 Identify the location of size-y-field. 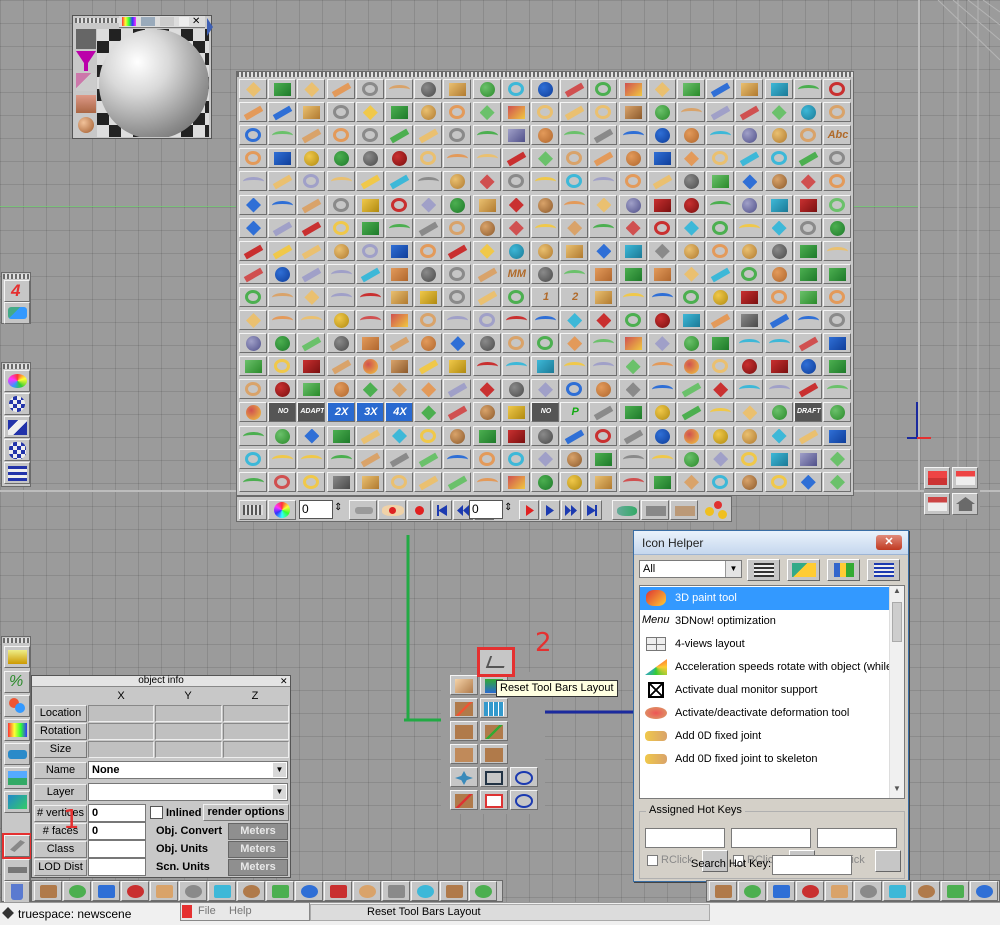
(188, 749).